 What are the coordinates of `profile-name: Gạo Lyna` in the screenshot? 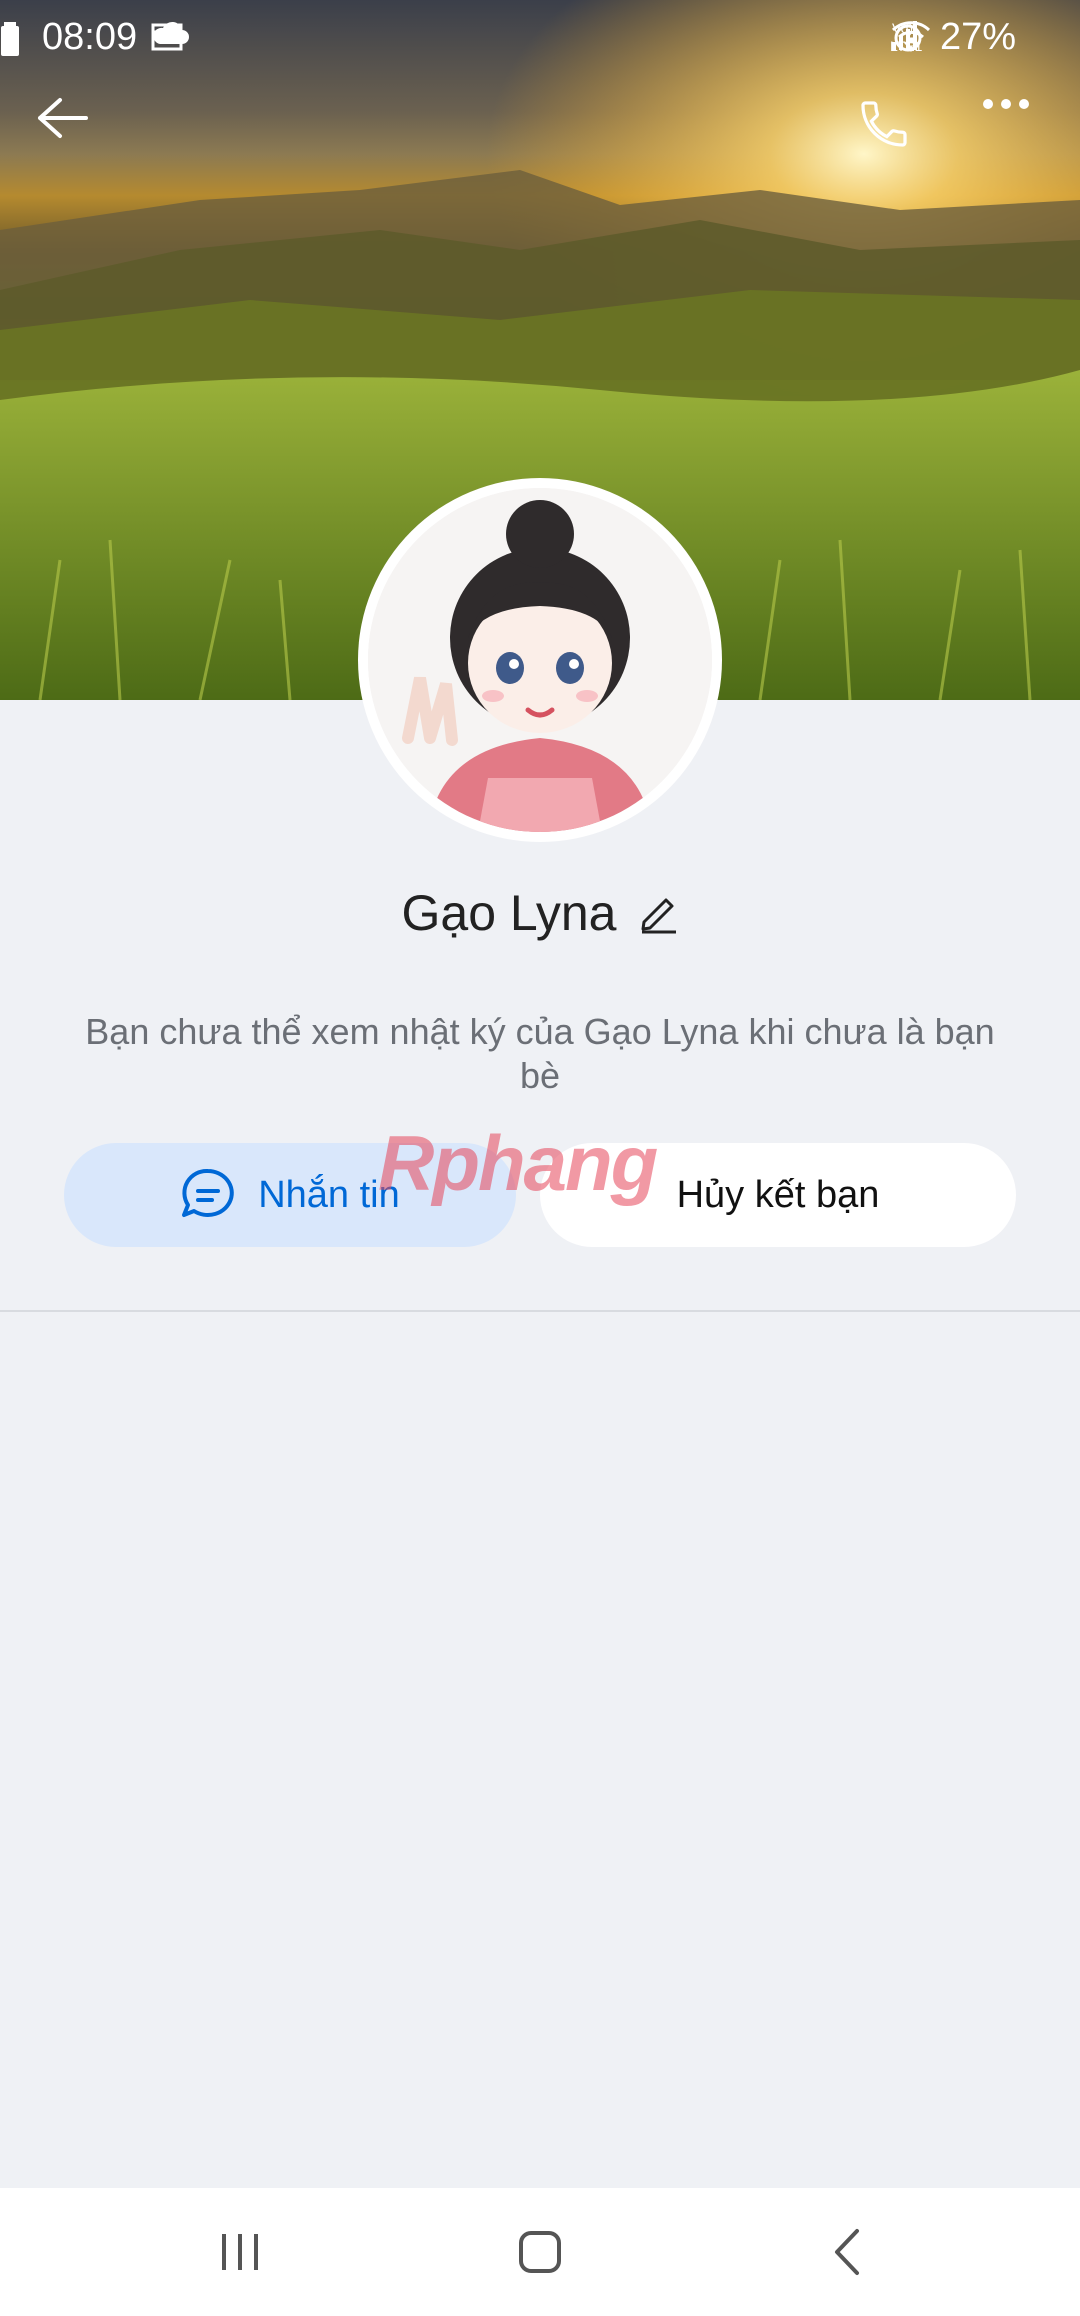 It's located at (509, 913).